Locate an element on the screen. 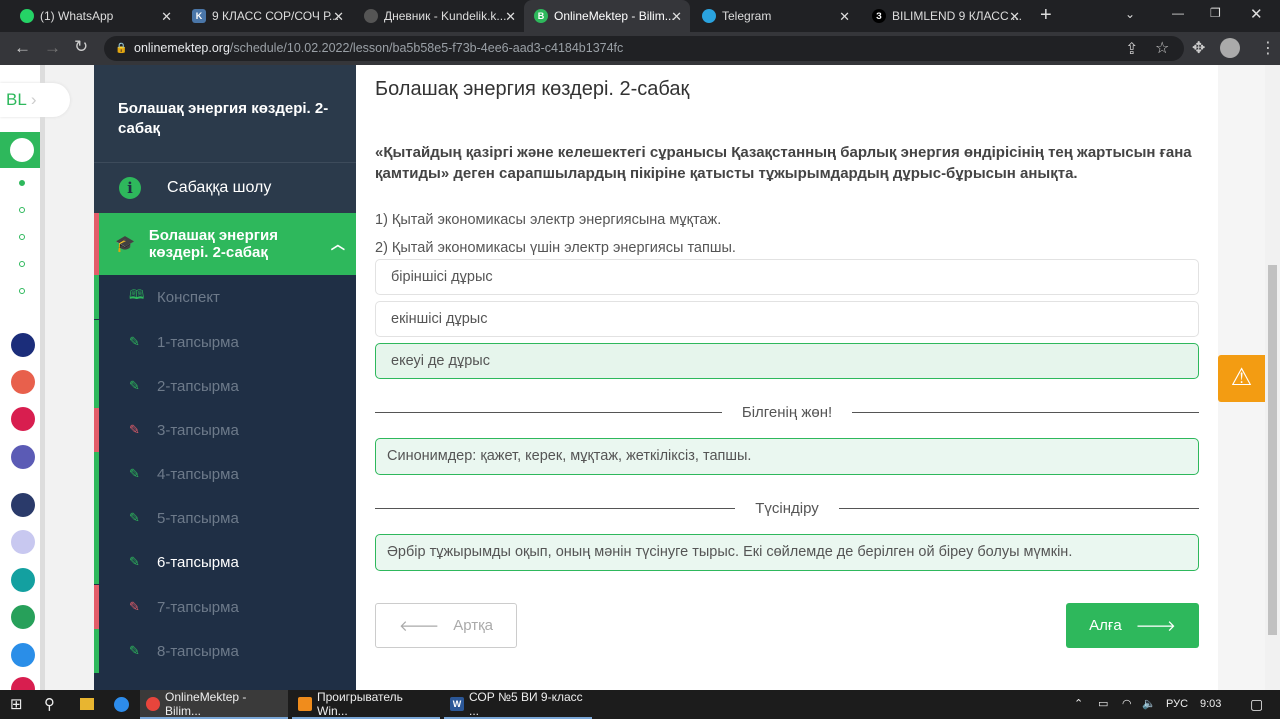 The image size is (1280, 719). notifications-icon: ▢ is located at coordinates (1256, 704).